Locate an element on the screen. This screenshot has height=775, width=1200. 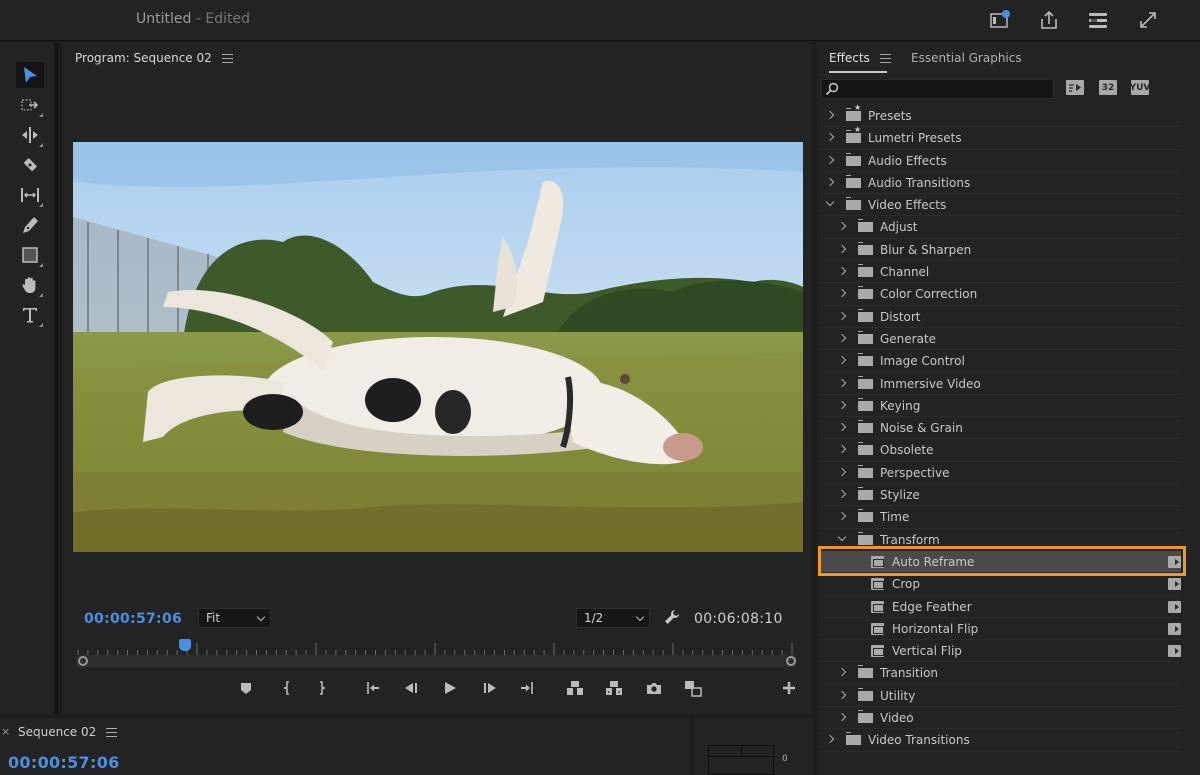
folder-item-lumetri-presets: Lumetri Presets is located at coordinates (1001, 137).